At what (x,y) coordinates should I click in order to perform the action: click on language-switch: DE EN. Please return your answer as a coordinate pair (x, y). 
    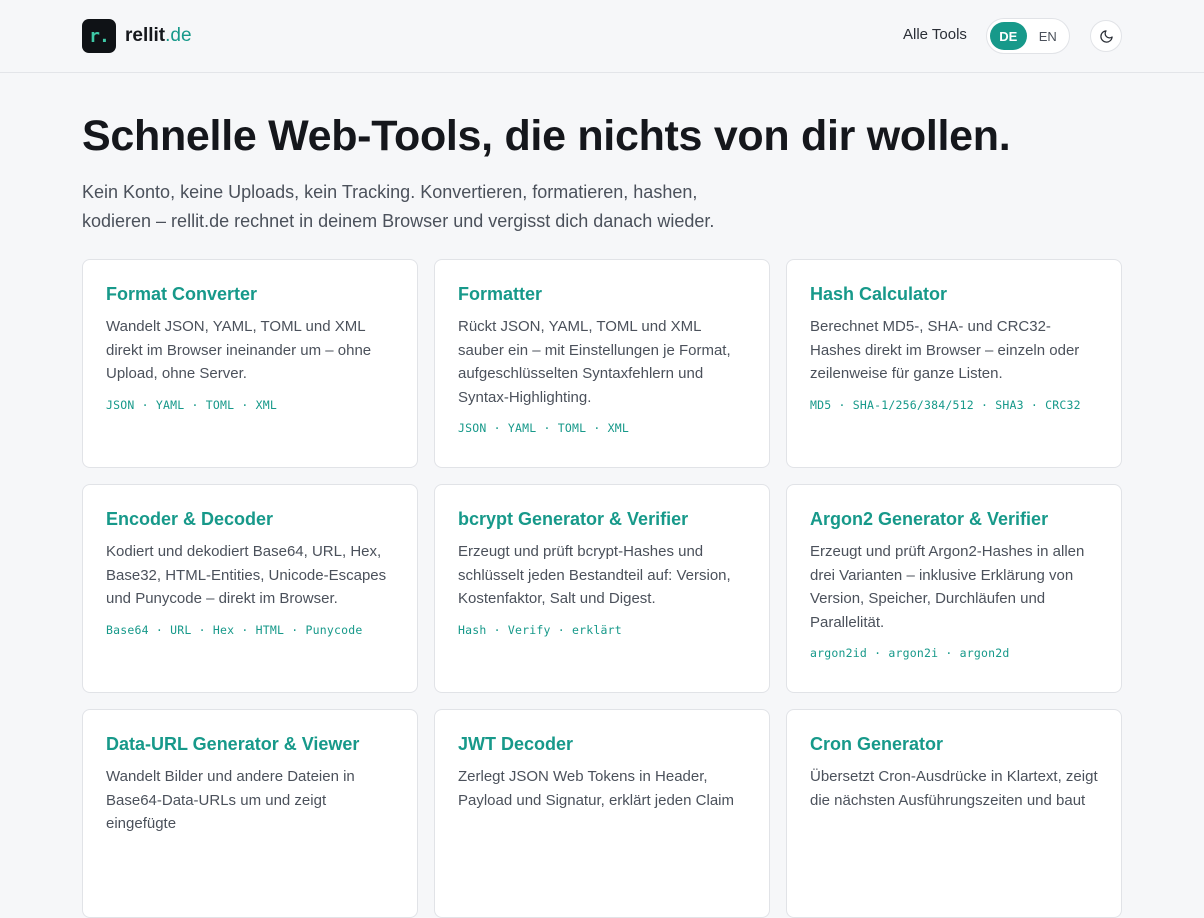
    Looking at the image, I should click on (1028, 36).